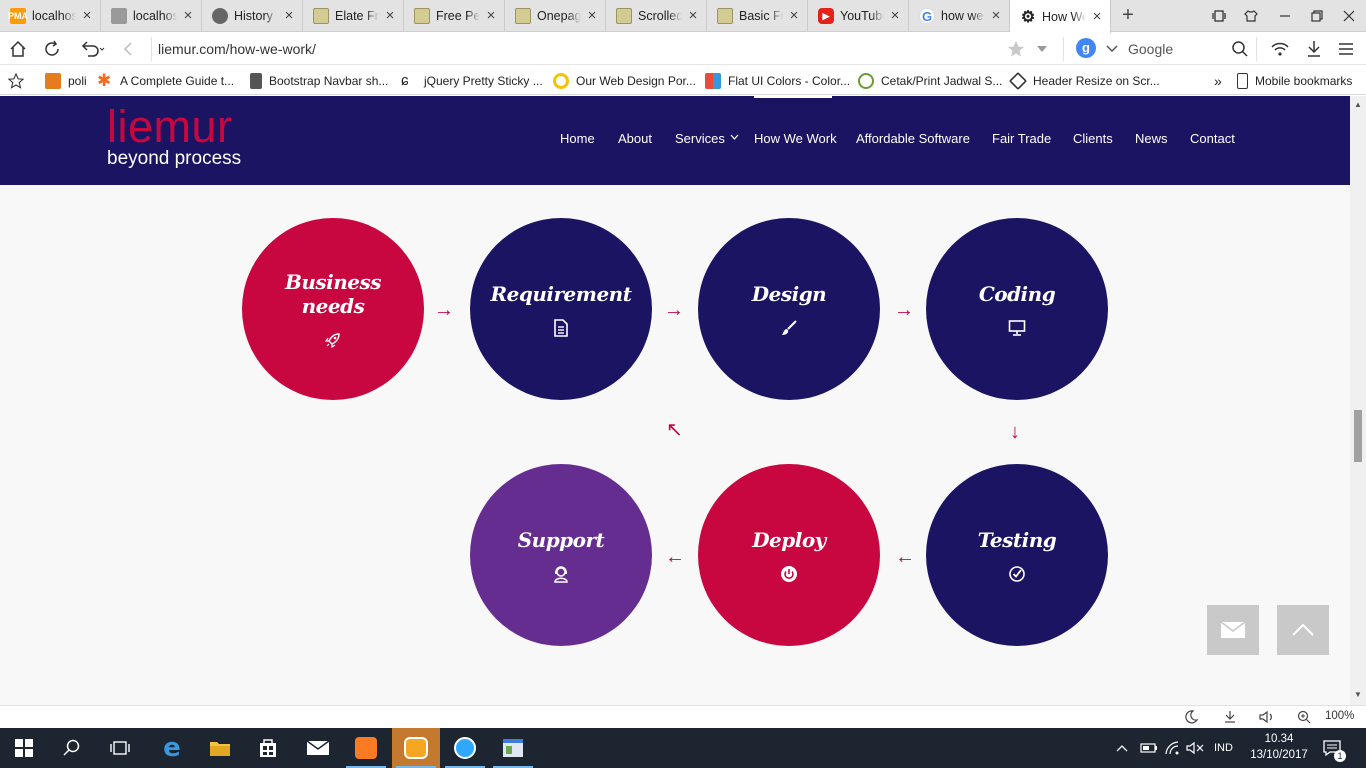 Image resolution: width=1366 pixels, height=768 pixels. I want to click on scroll-up-arrow-icon: ▲, so click(1358, 104).